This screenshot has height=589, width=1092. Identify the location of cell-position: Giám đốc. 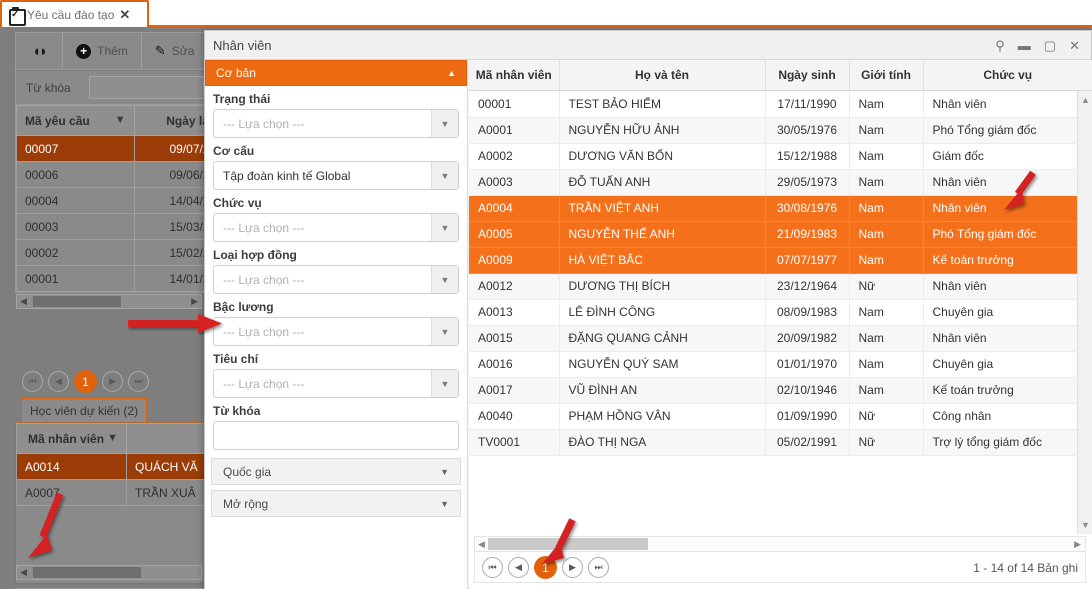
(1007, 156).